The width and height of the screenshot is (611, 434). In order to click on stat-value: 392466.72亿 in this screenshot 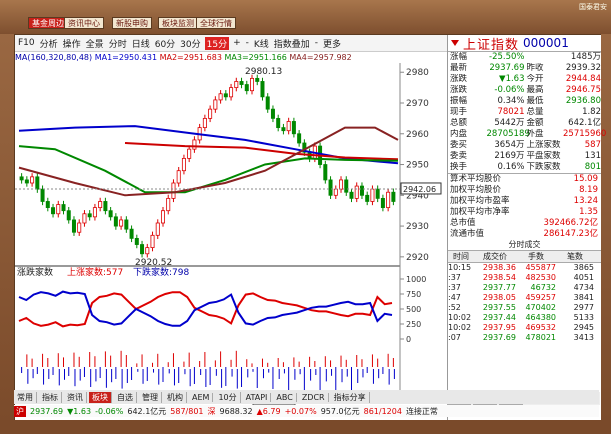, I will do `click(570, 223)`.